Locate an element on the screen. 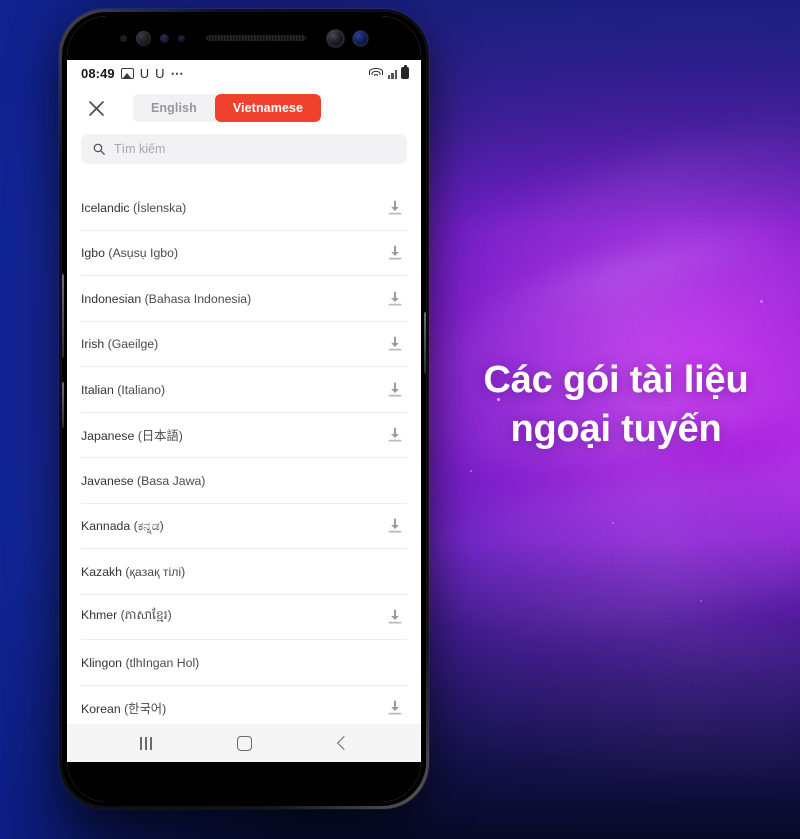  language-name-english: Igbo is located at coordinates (93, 253).